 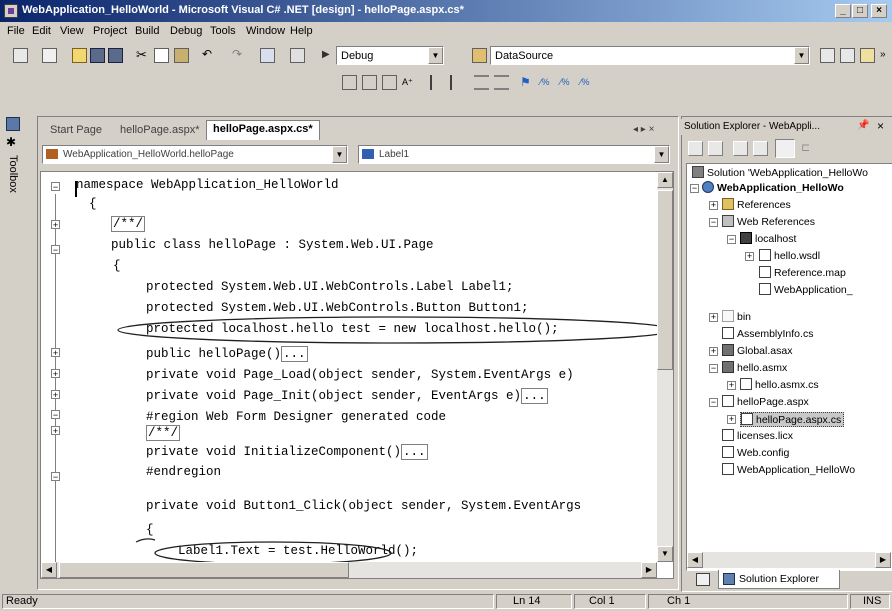 What do you see at coordinates (780, 172) in the screenshot?
I see `tree-solution: Solution 'WebApplication_HelloWo` at bounding box center [780, 172].